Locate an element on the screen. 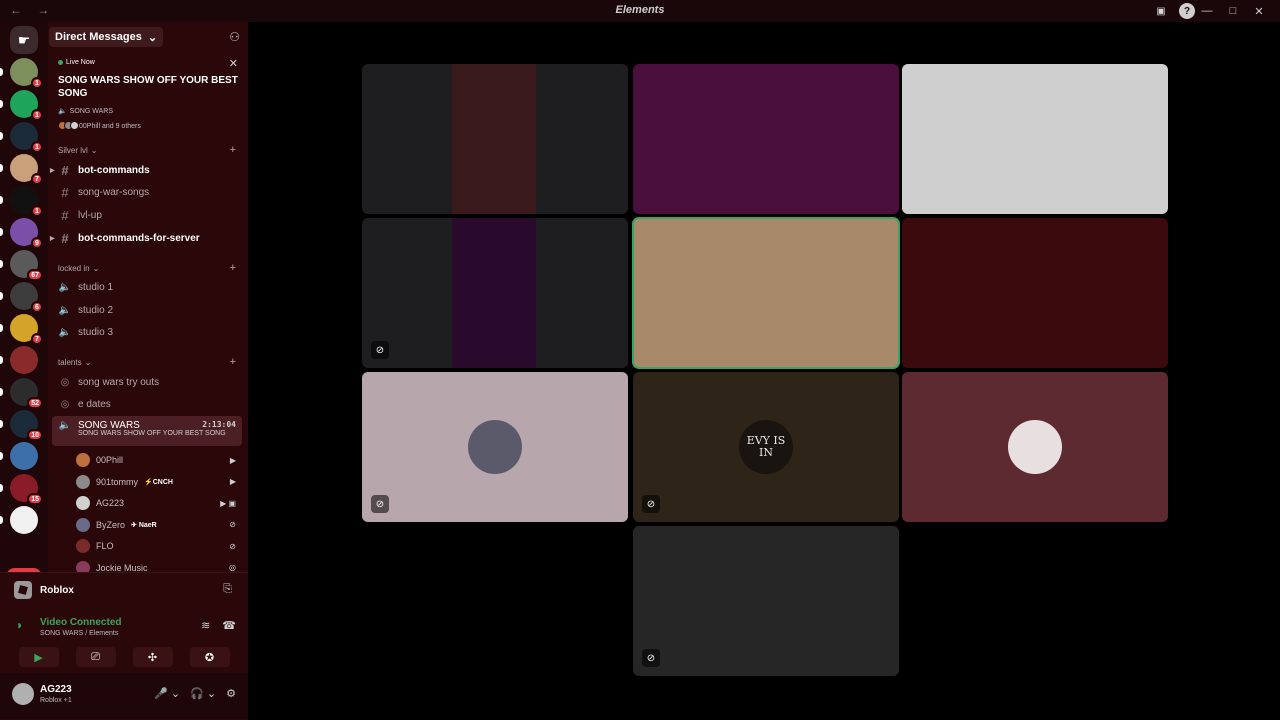 The height and width of the screenshot is (720, 1280). channel-song-war-songs: # song-war-songs is located at coordinates (147, 192).